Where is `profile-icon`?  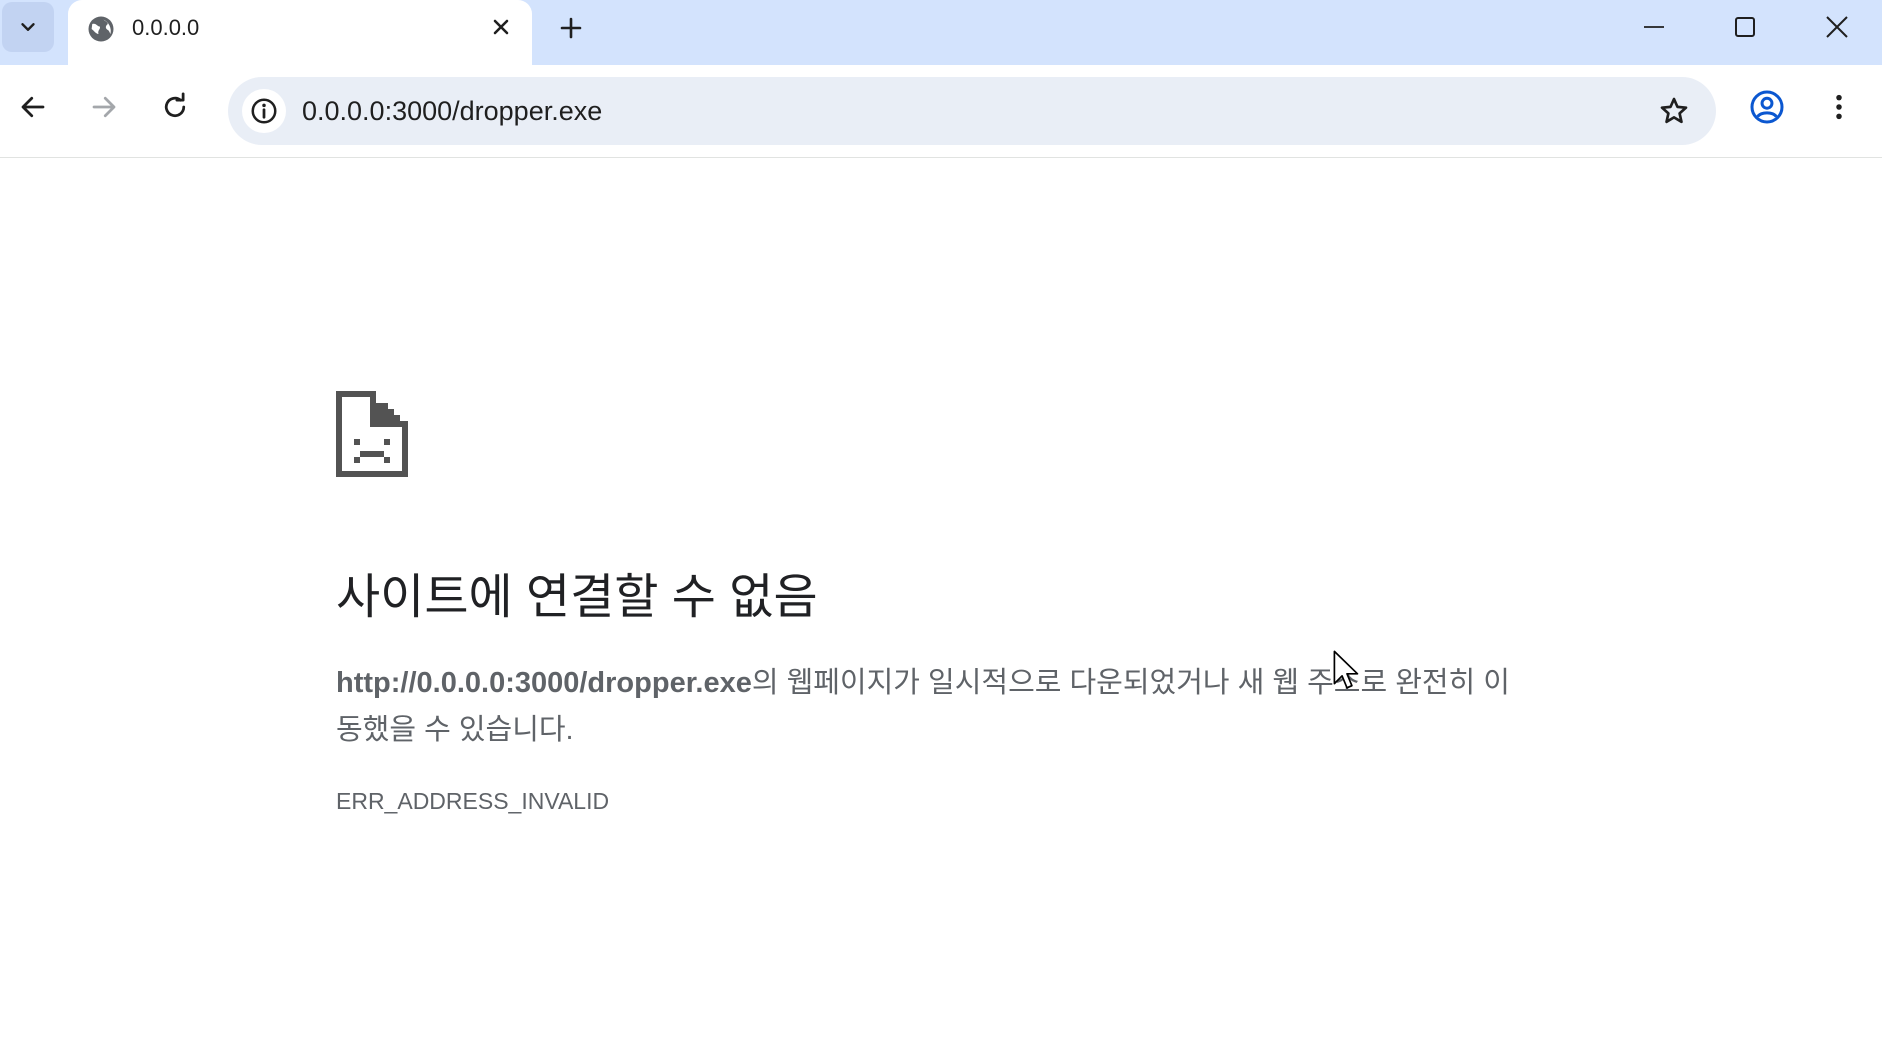
profile-icon is located at coordinates (1767, 107).